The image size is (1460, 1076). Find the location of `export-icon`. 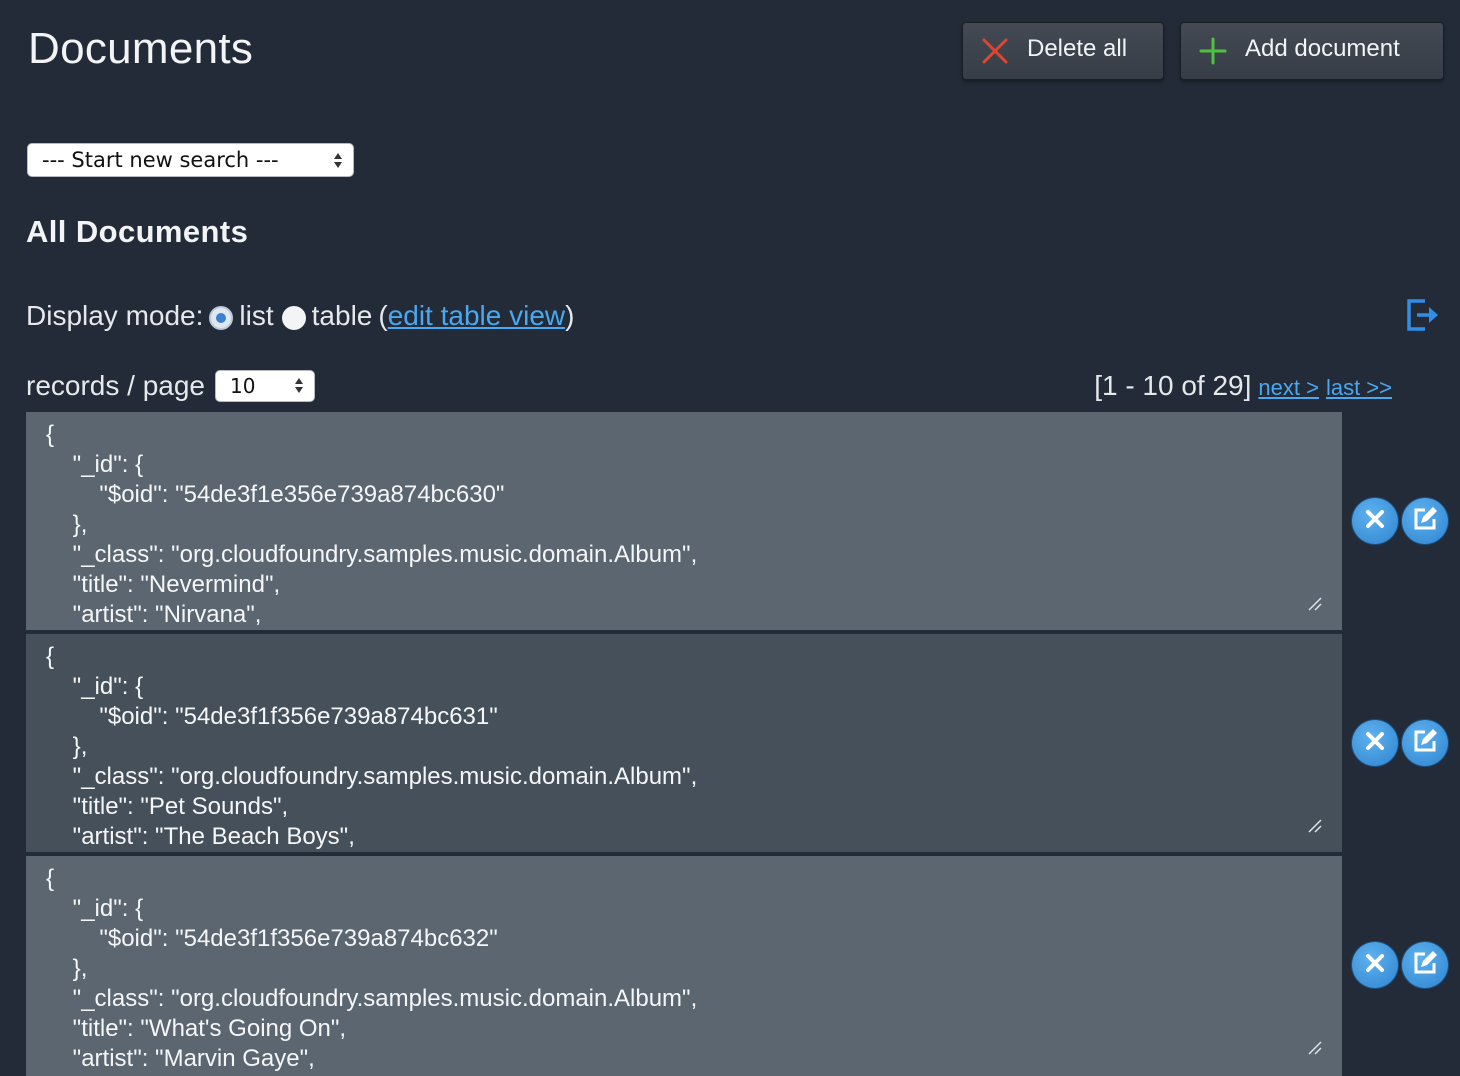

export-icon is located at coordinates (1424, 317).